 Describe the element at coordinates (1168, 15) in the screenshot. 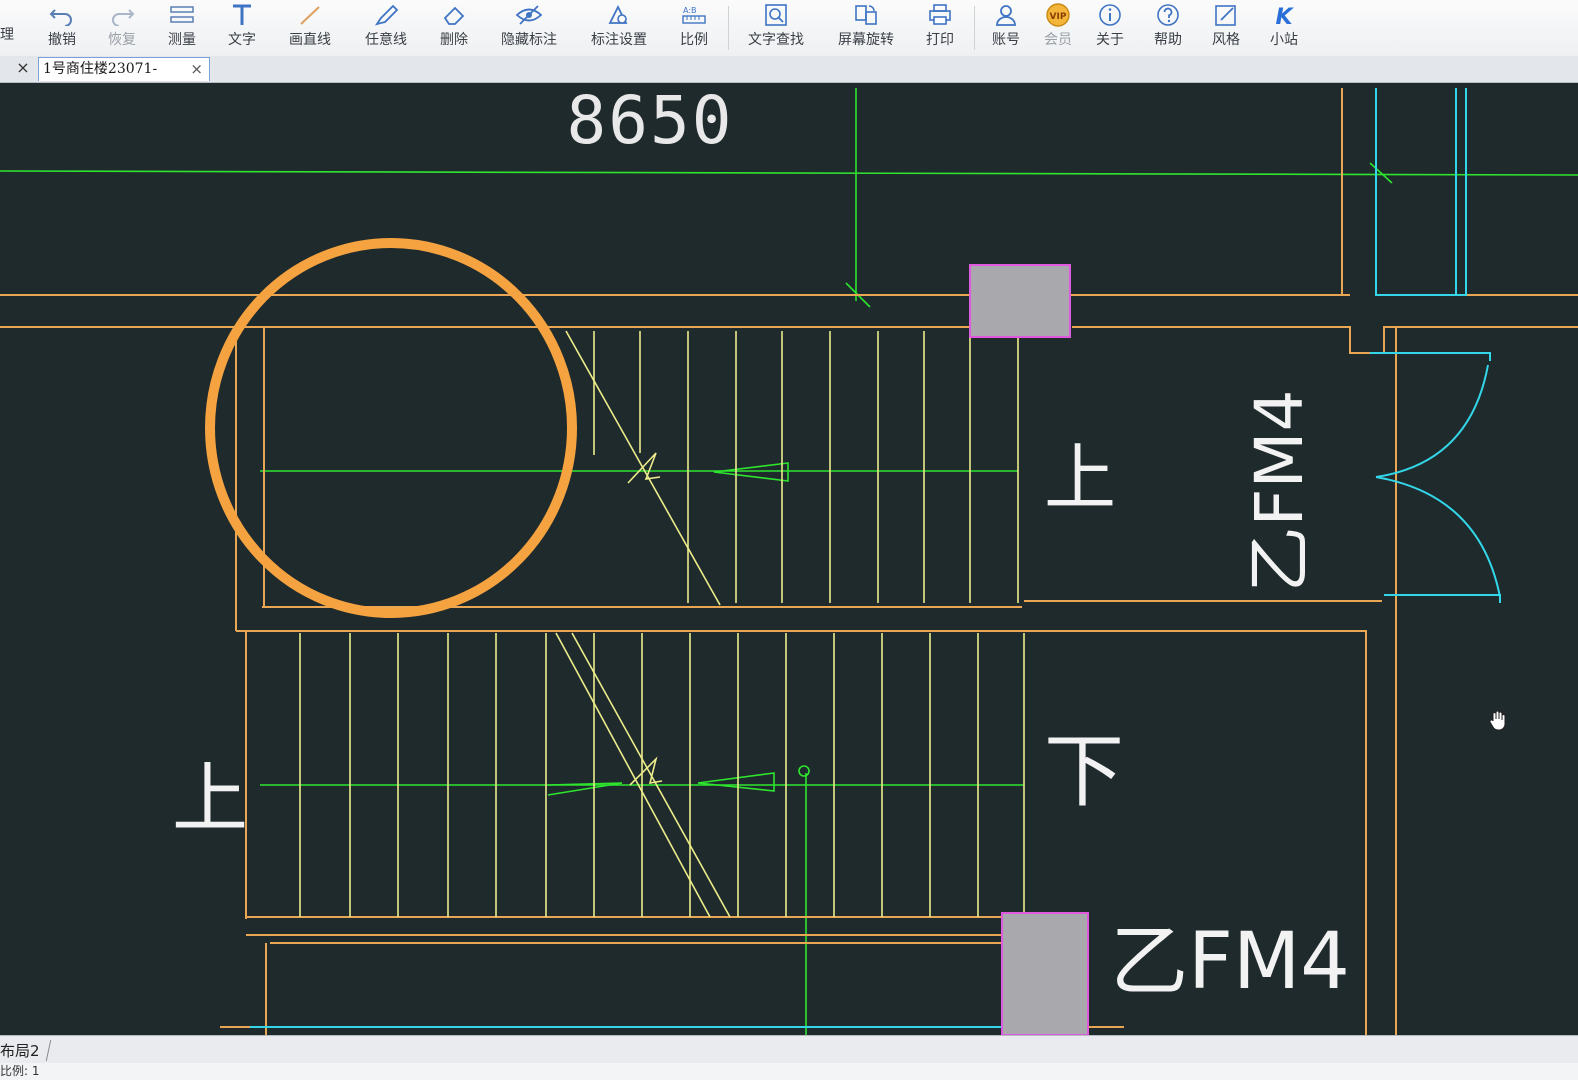

I see `help-icon` at that location.